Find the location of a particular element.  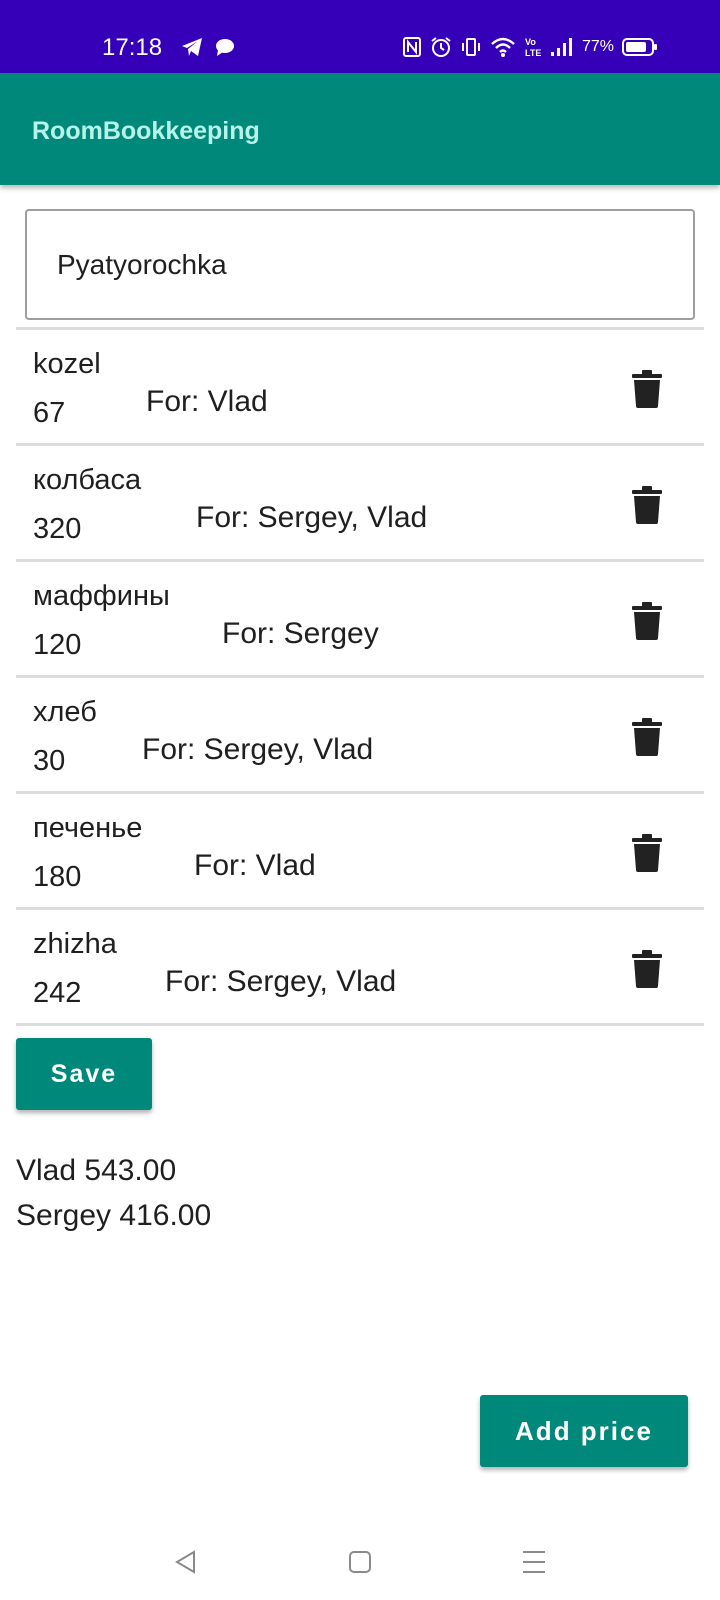

home-icon is located at coordinates (360, 1562).